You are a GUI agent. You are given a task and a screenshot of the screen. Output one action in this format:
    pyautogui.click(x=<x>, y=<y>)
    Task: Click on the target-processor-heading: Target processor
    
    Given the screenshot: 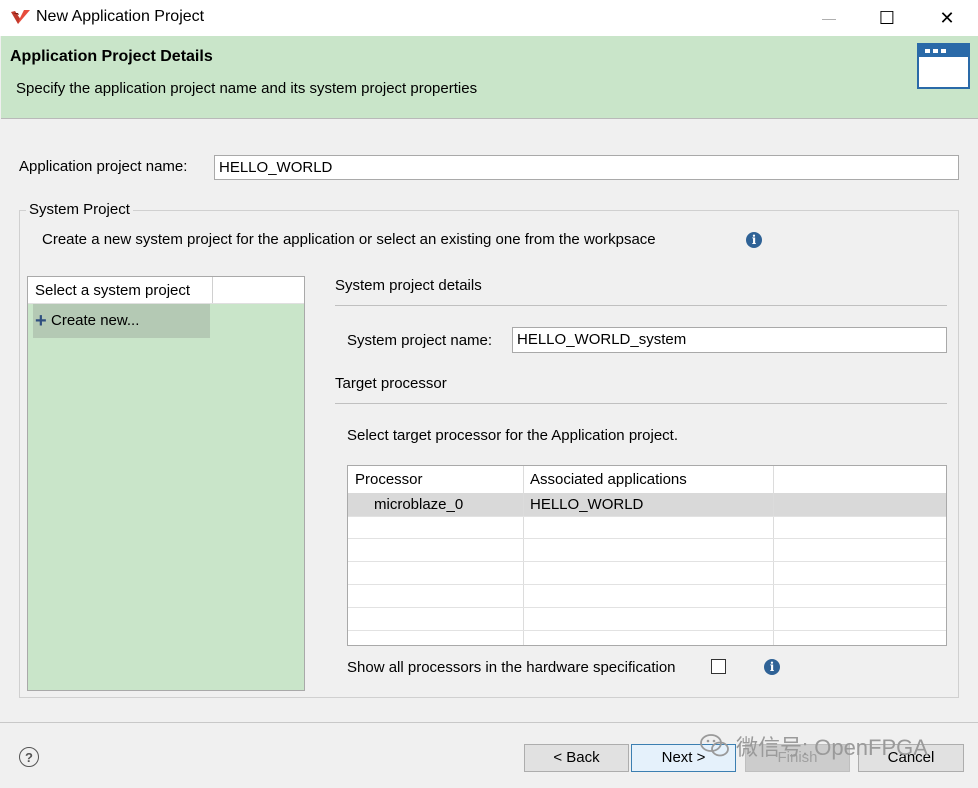 What is the action you would take?
    pyautogui.click(x=391, y=383)
    